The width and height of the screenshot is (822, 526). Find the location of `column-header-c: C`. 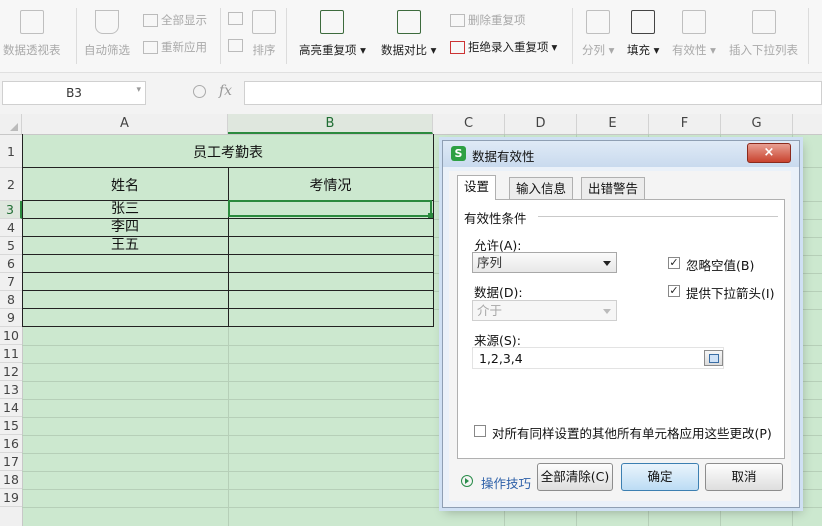

column-header-c: C is located at coordinates (469, 124).